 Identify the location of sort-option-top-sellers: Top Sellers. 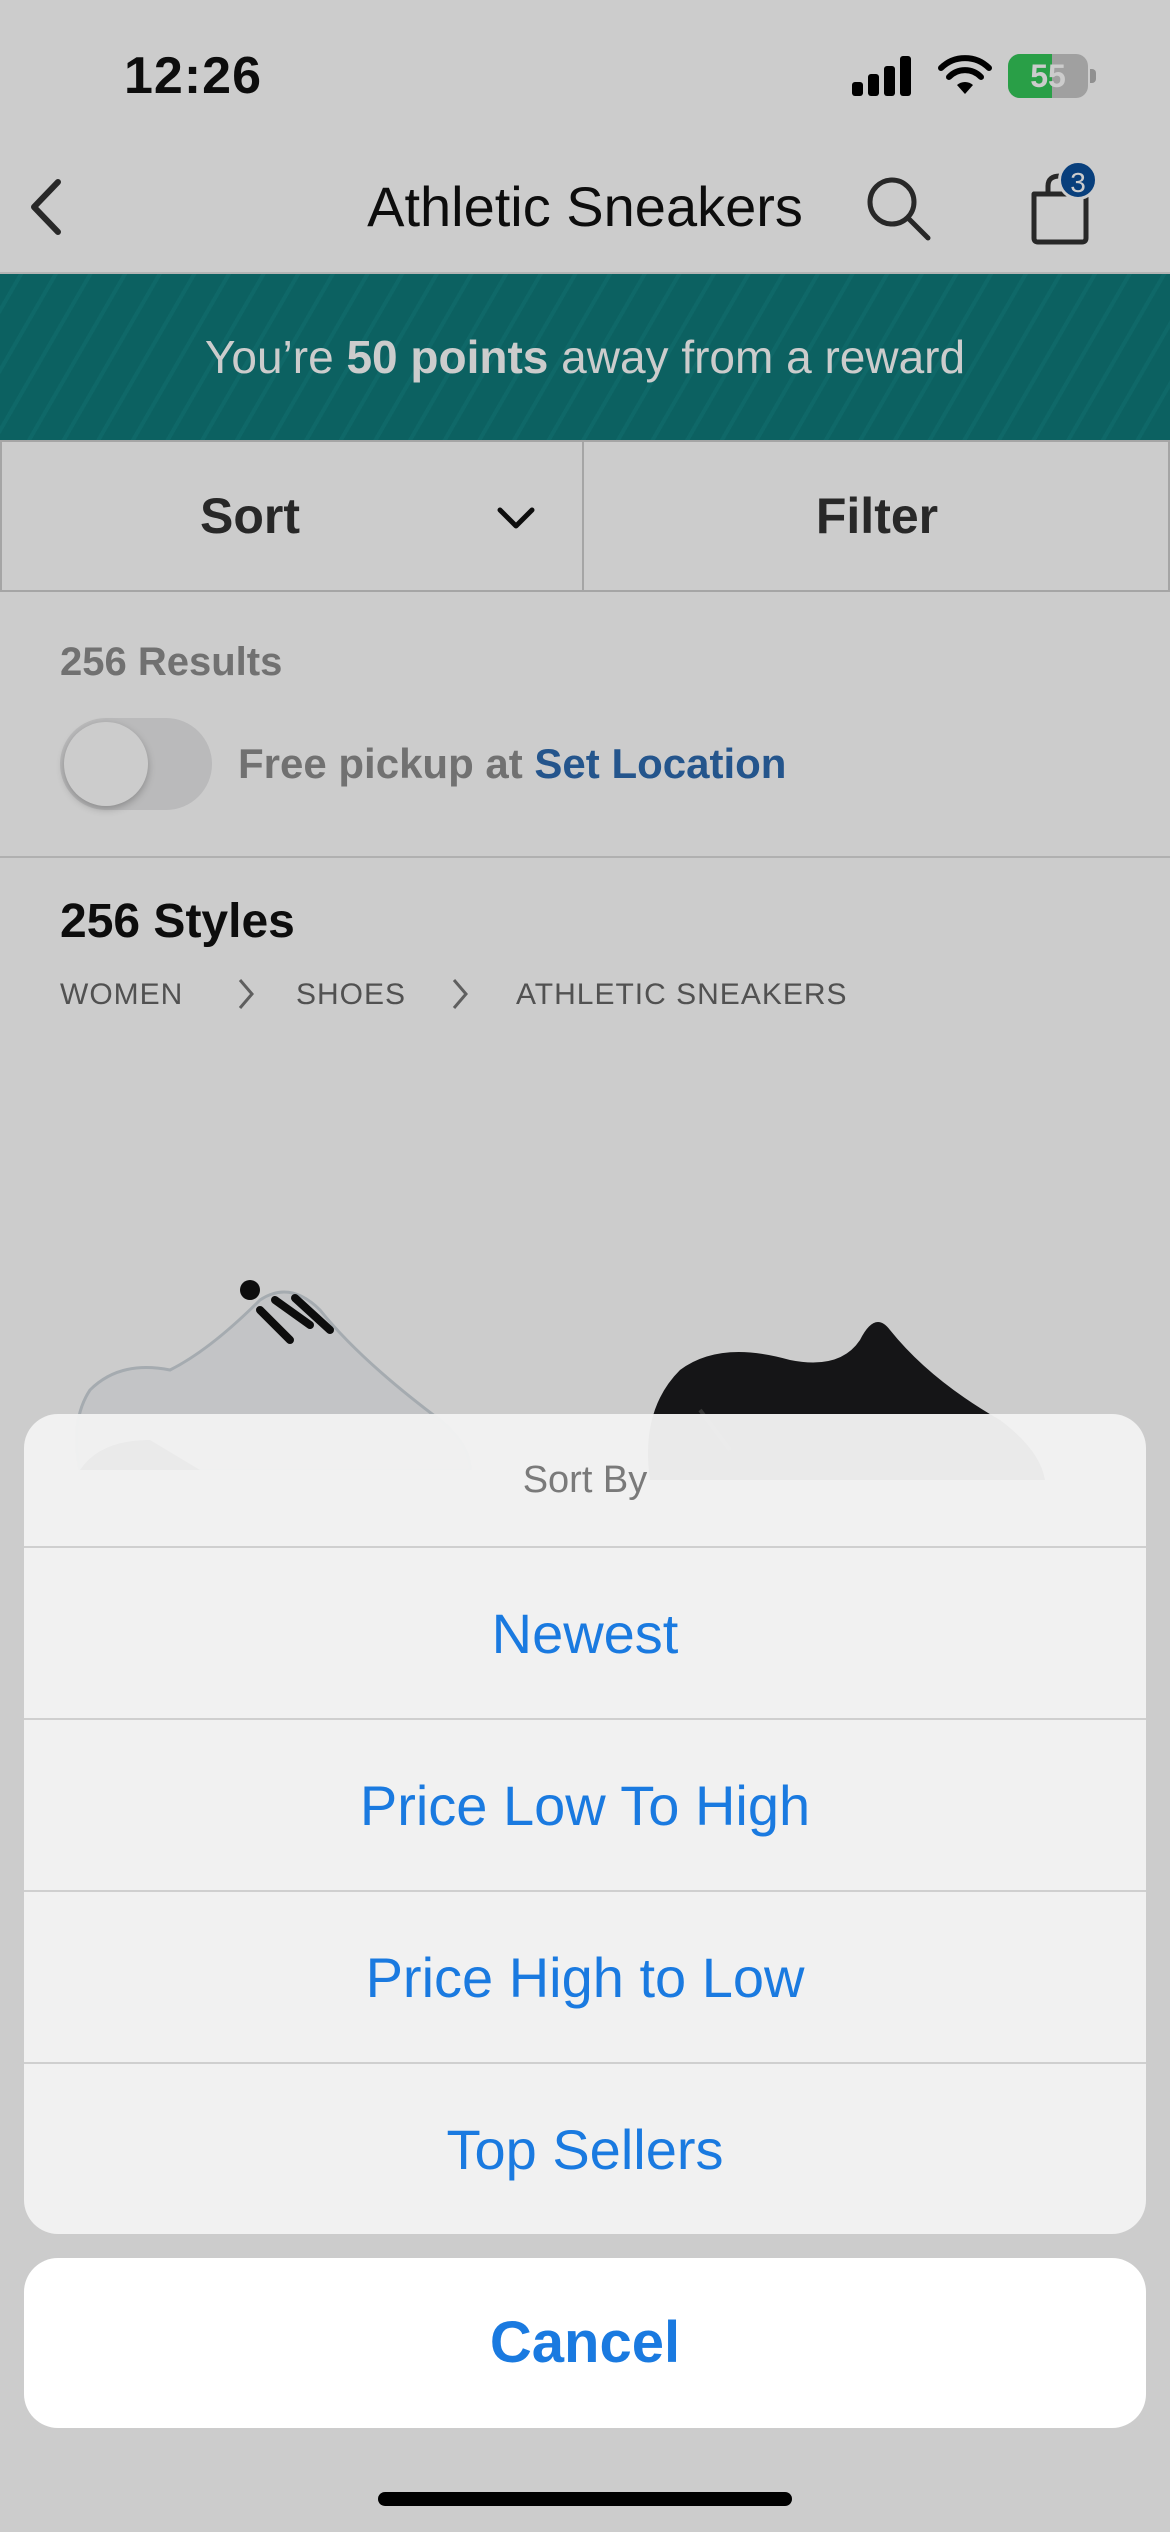
(585, 2148).